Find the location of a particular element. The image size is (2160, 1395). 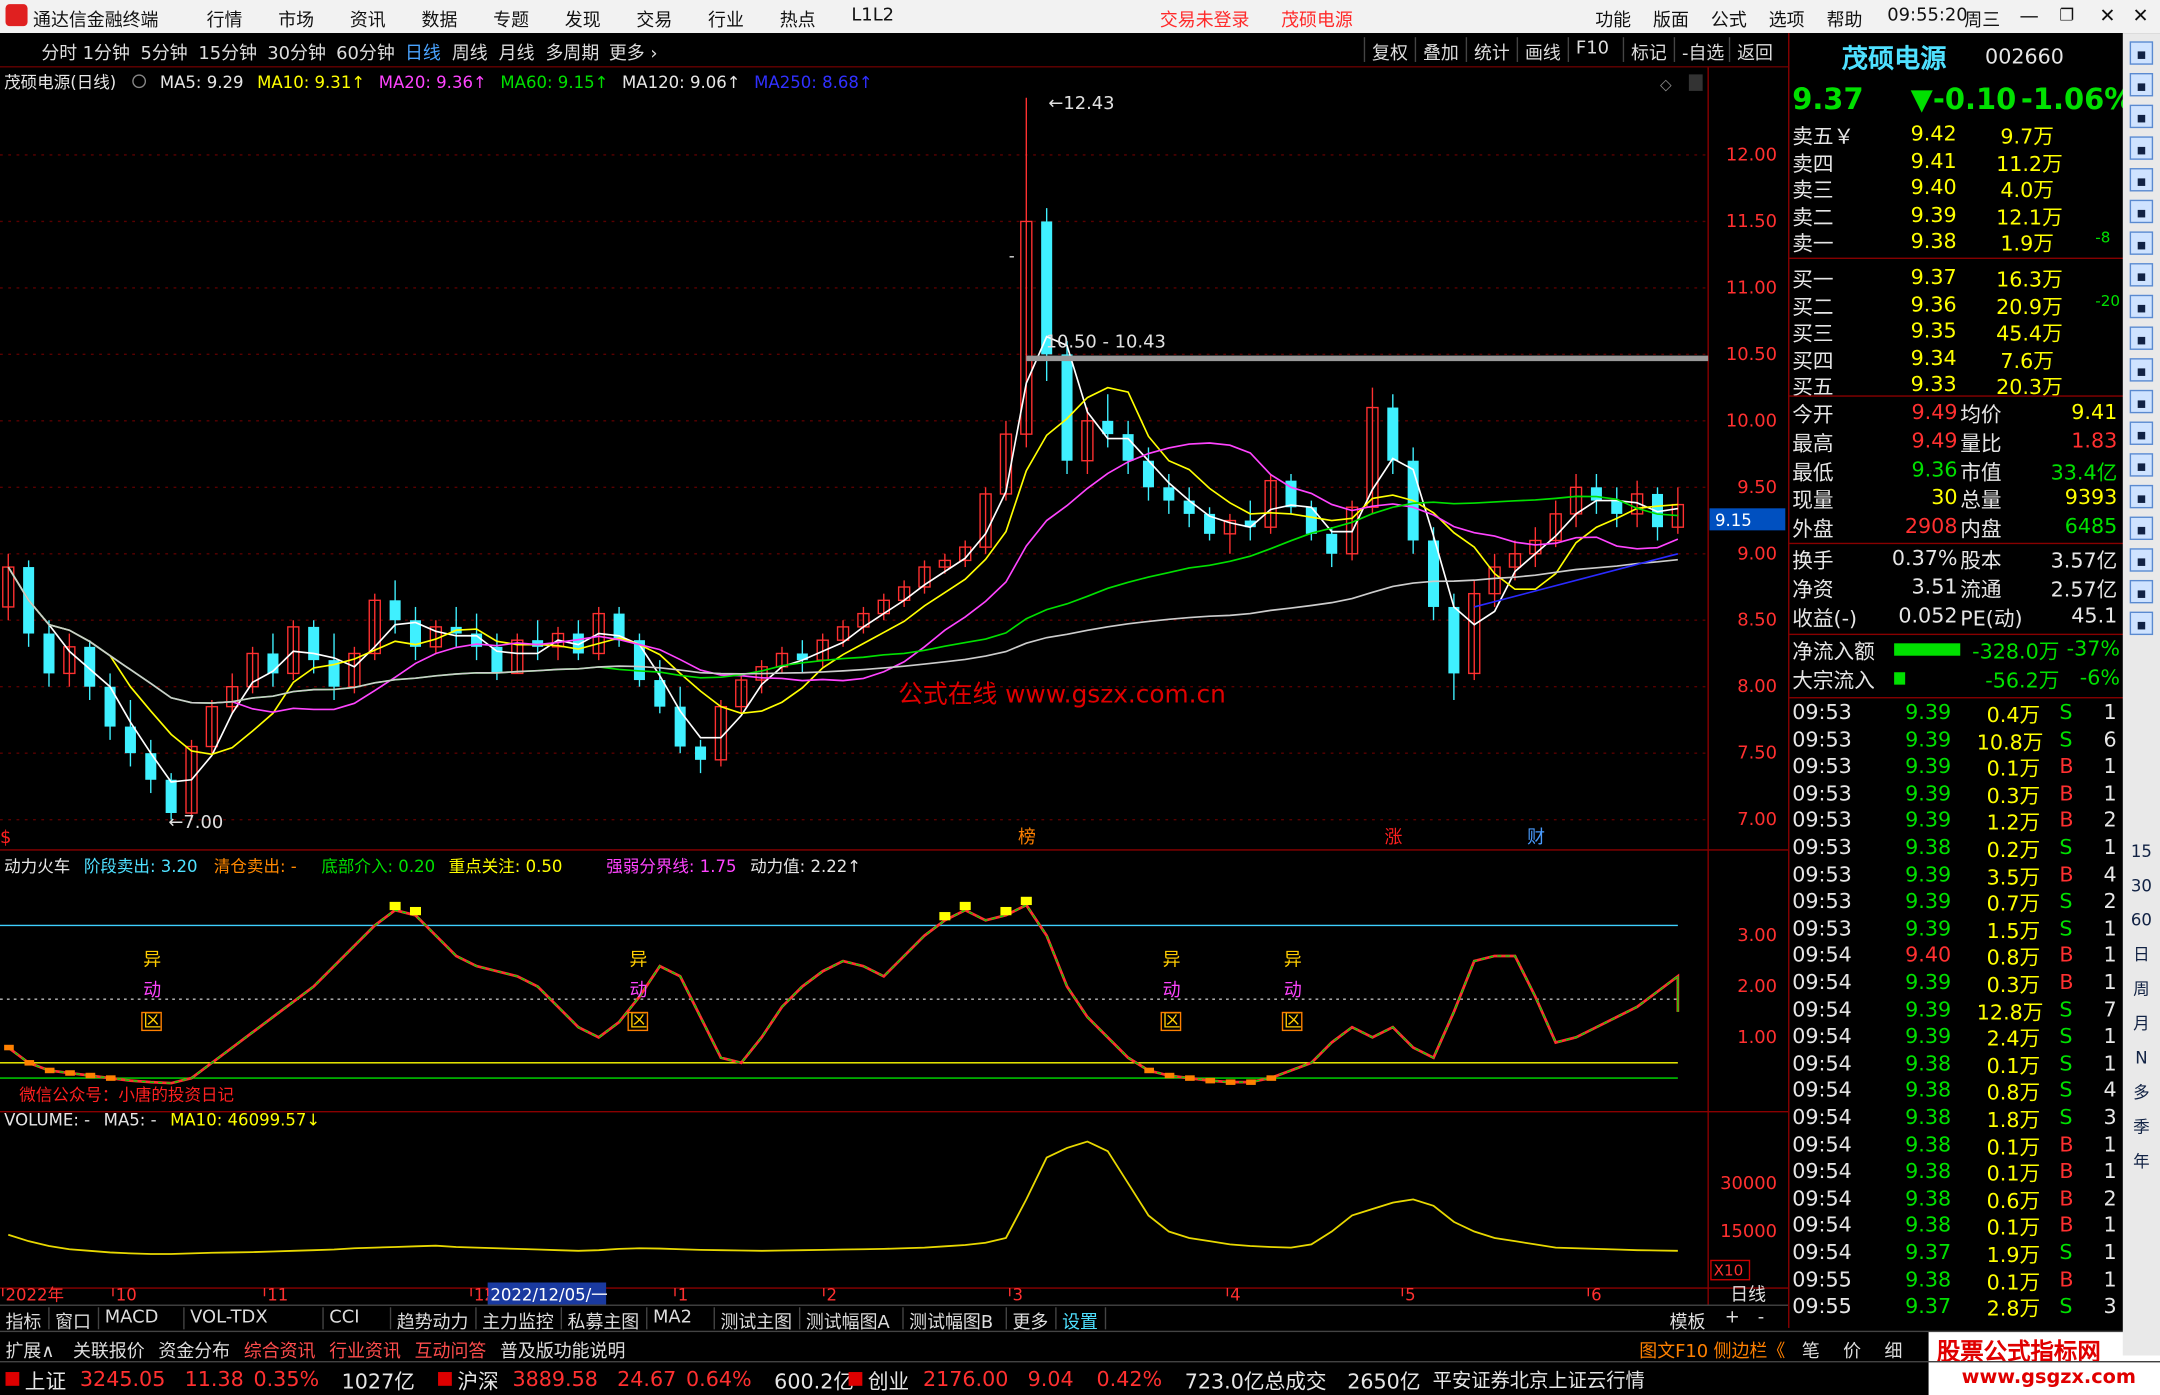

sidebar-period-9: 年 is located at coordinates (2141, 1161).